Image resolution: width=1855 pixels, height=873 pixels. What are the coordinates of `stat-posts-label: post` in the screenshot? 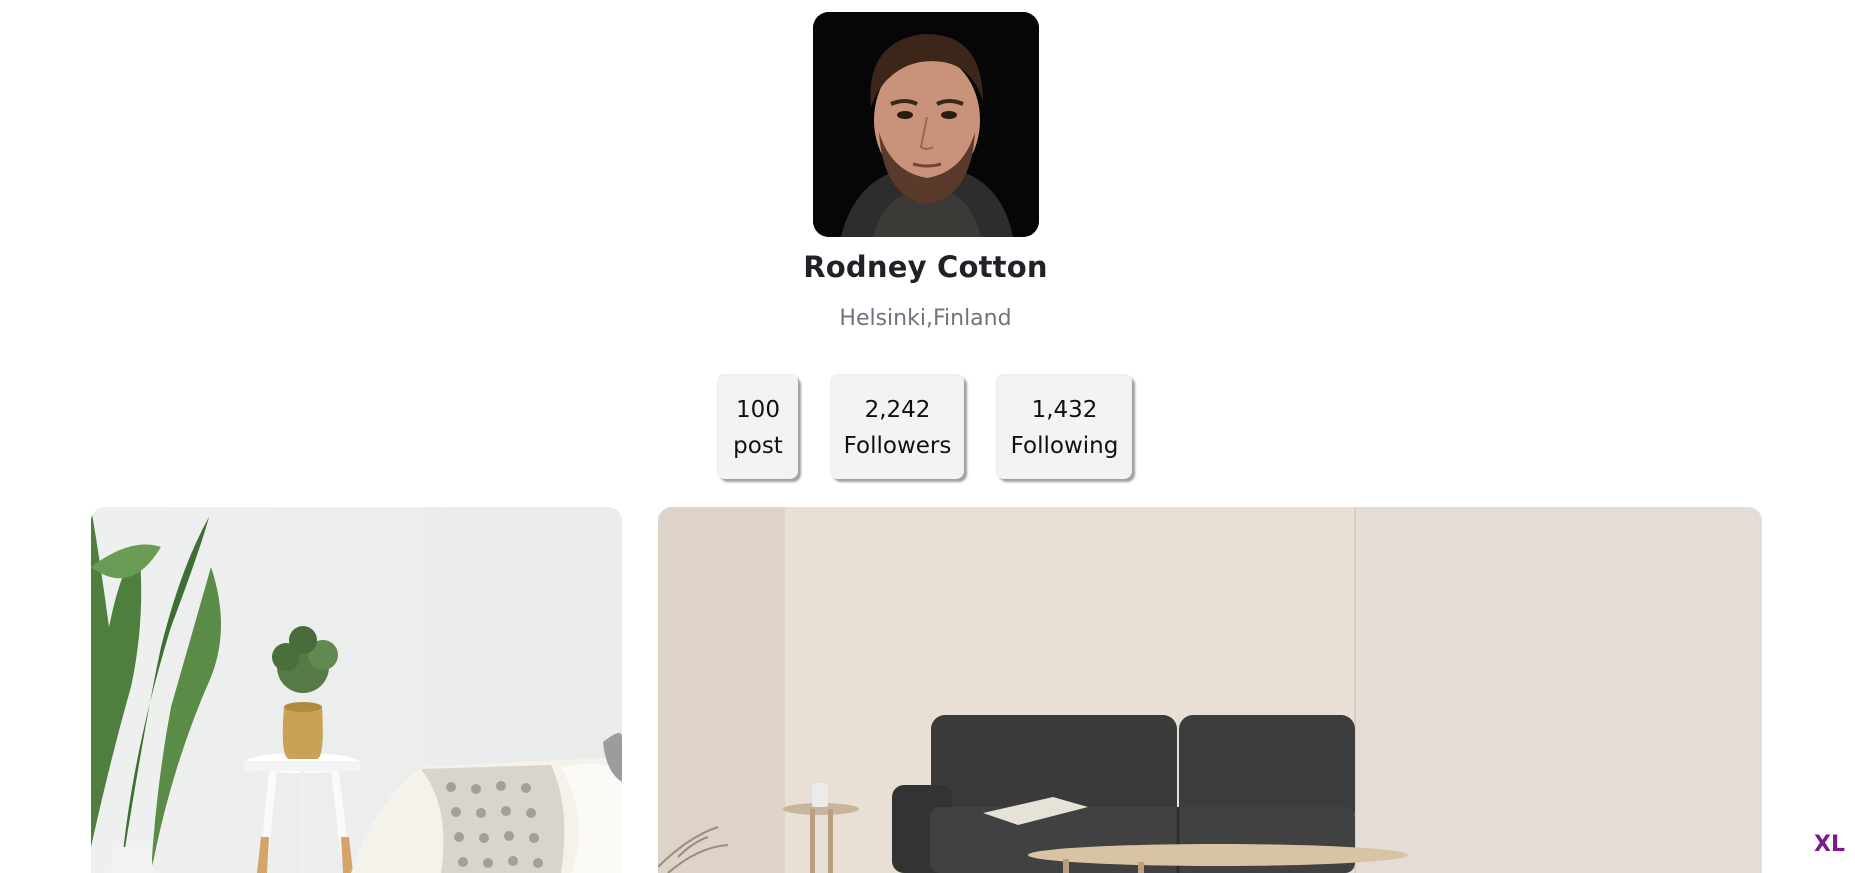 It's located at (758, 446).